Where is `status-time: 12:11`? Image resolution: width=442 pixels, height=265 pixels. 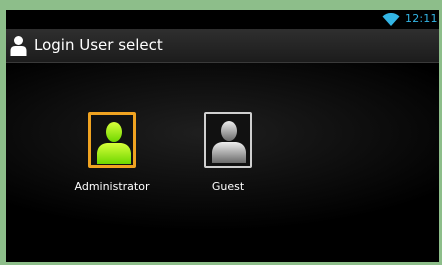 status-time: 12:11 is located at coordinates (421, 18).